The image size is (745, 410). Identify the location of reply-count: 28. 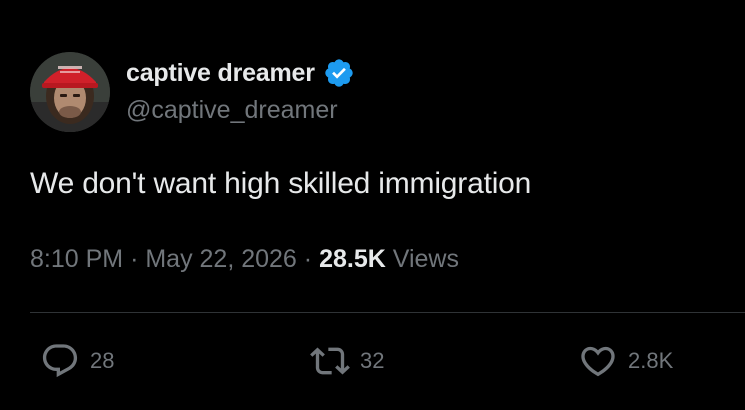
(102, 360).